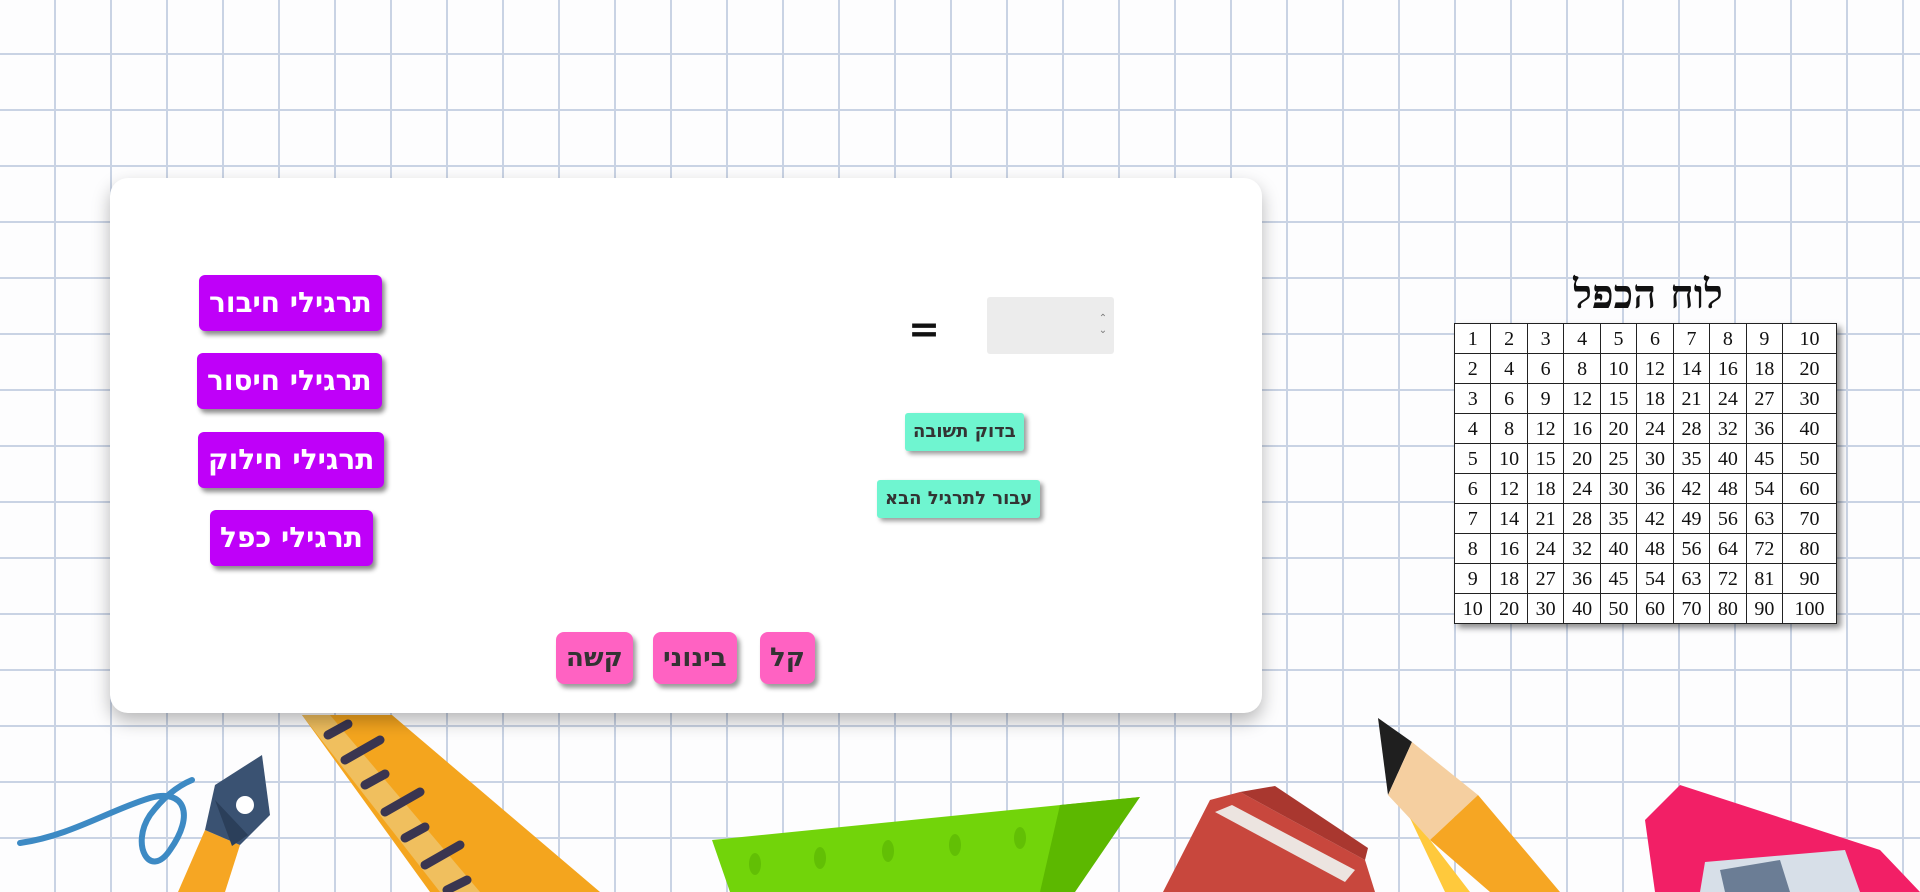 The width and height of the screenshot is (1920, 892). Describe the element at coordinates (289, 381) in the screenshot. I see `subtraction-exercises-button: תרגילי חיסור` at that location.